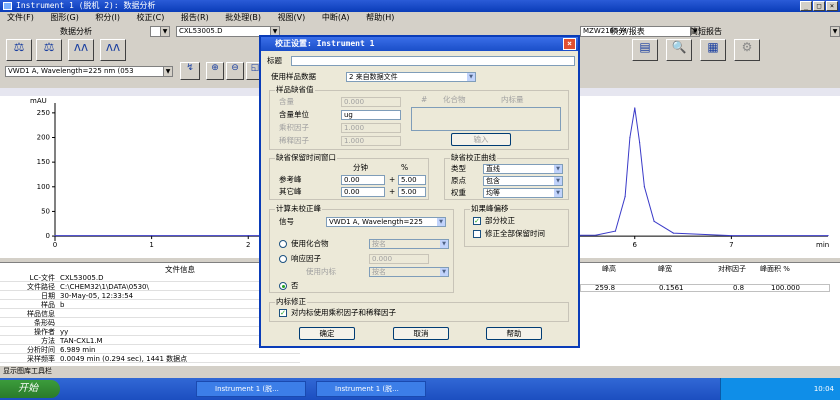 The width and height of the screenshot is (840, 400). Describe the element at coordinates (380, 18) in the screenshot. I see `menu-help: 帮助(H)` at that location.